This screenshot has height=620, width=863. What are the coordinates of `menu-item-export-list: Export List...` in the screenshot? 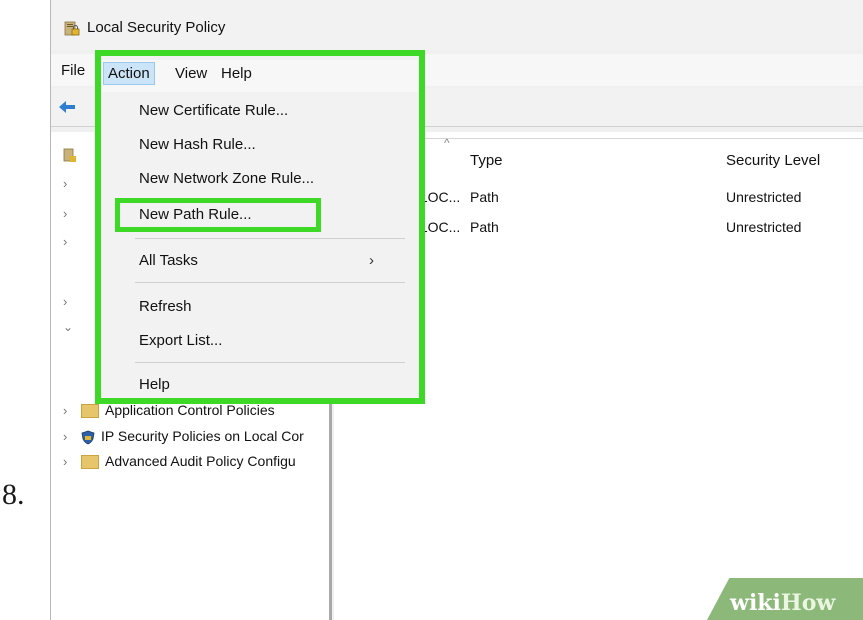 It's located at (180, 340).